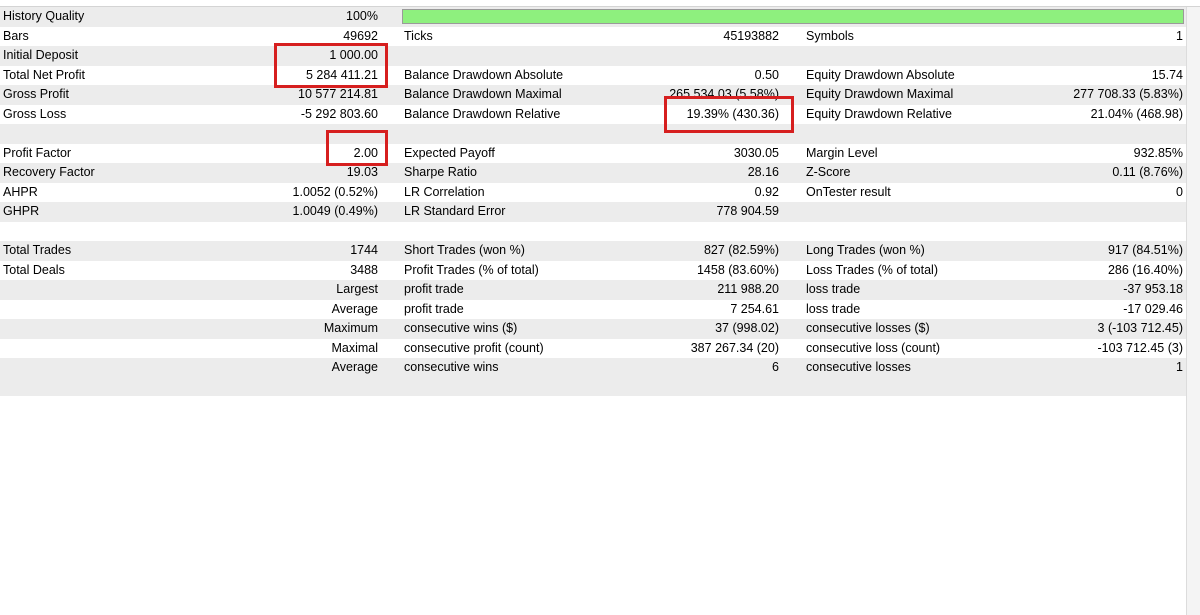 This screenshot has height=615, width=1200. What do you see at coordinates (484, 74) in the screenshot?
I see `total-net-profit-c3: Balance Drawdown Absolute` at bounding box center [484, 74].